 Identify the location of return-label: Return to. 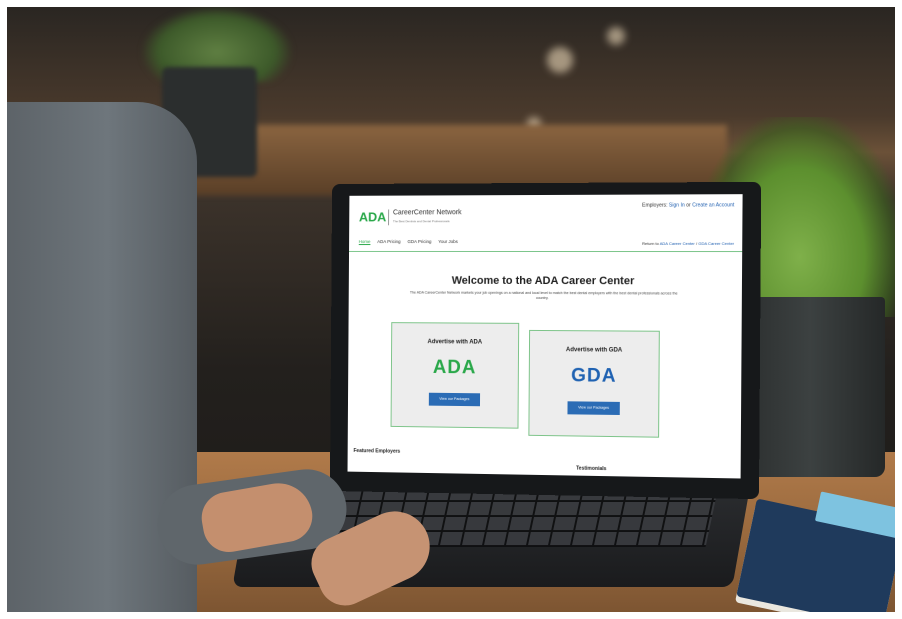
(650, 243).